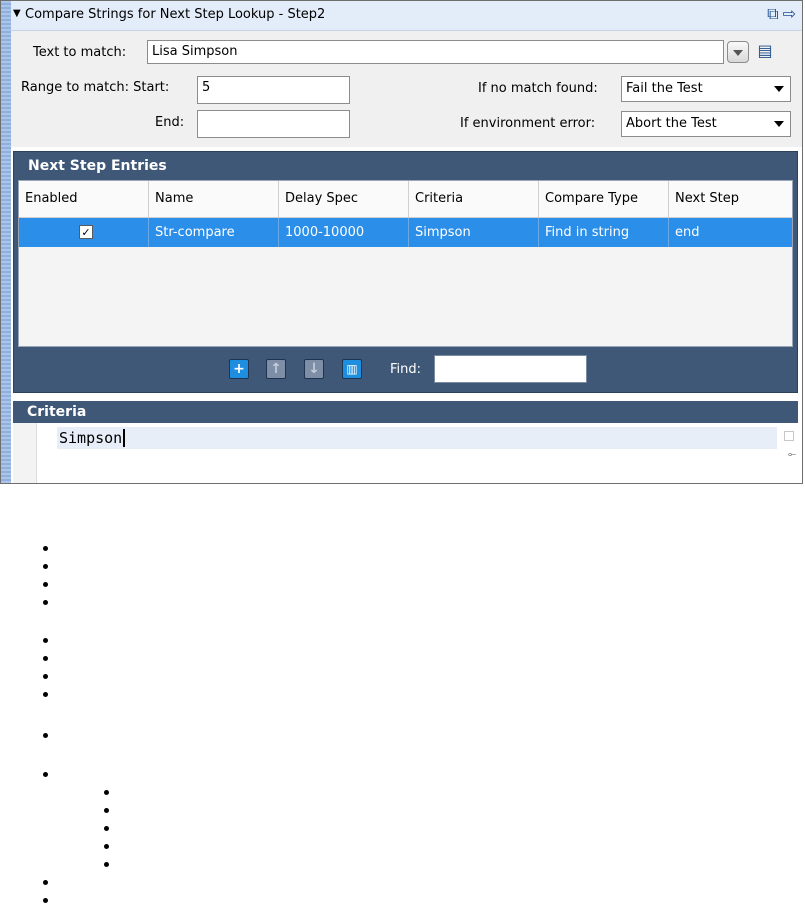 Image resolution: width=805 pixels, height=910 pixels. I want to click on window-icon: ⧉, so click(772, 14).